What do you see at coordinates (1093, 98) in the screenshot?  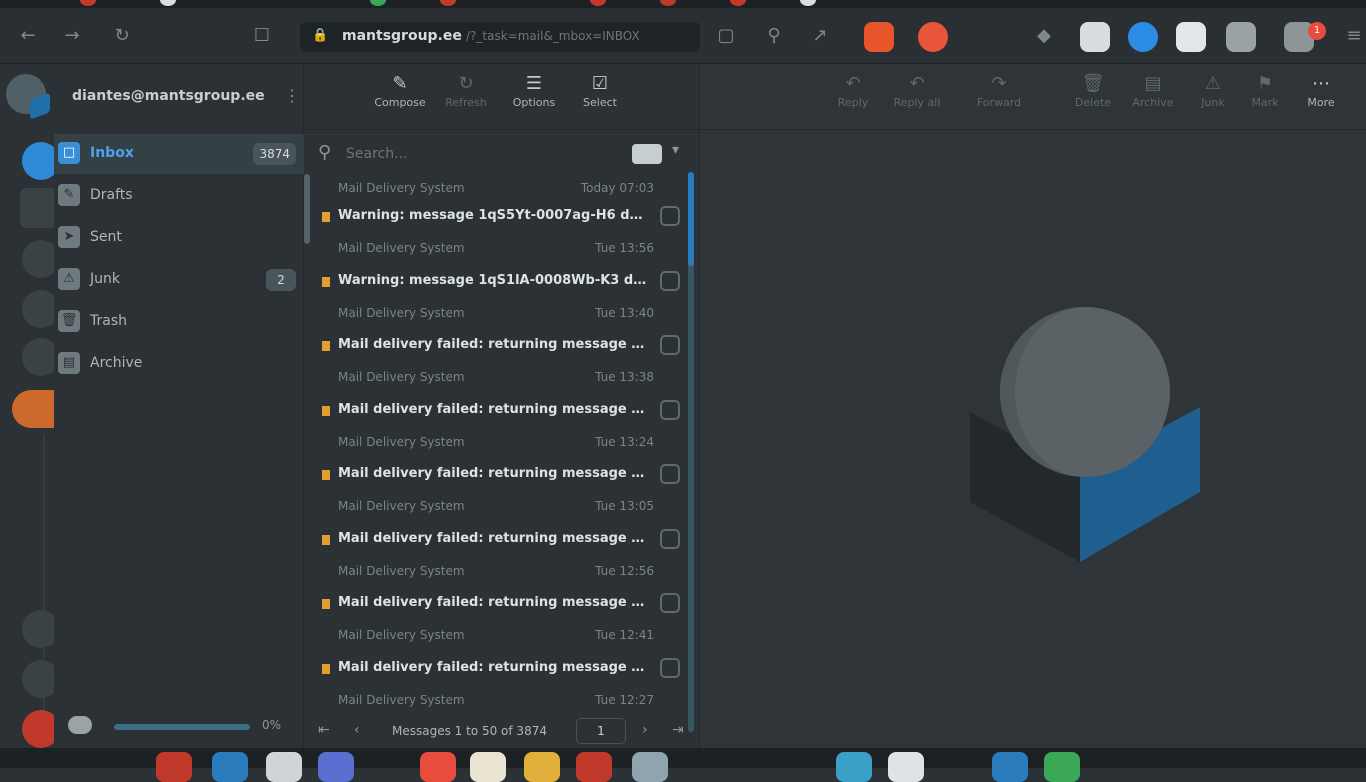 I see `delete-button: 🗑 Delete` at bounding box center [1093, 98].